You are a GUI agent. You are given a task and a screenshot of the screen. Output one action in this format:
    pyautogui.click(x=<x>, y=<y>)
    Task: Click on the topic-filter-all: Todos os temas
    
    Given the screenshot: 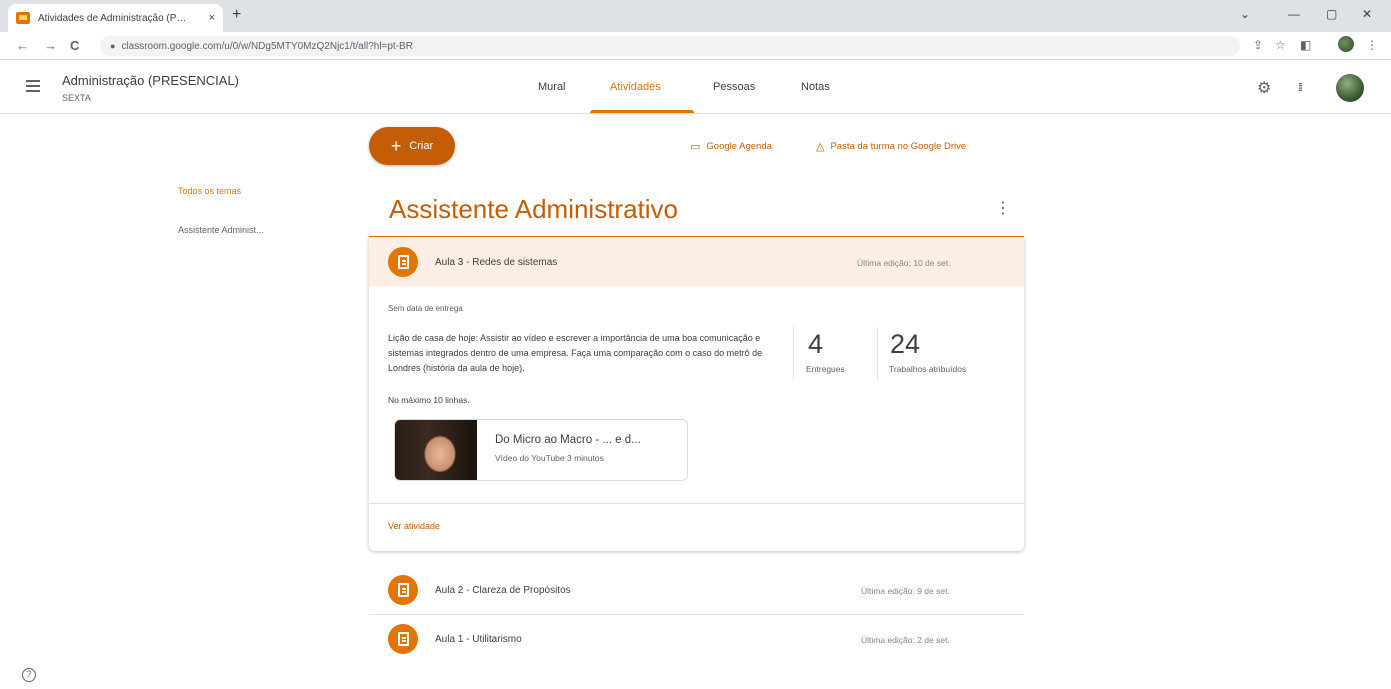 What is the action you would take?
    pyautogui.click(x=209, y=191)
    